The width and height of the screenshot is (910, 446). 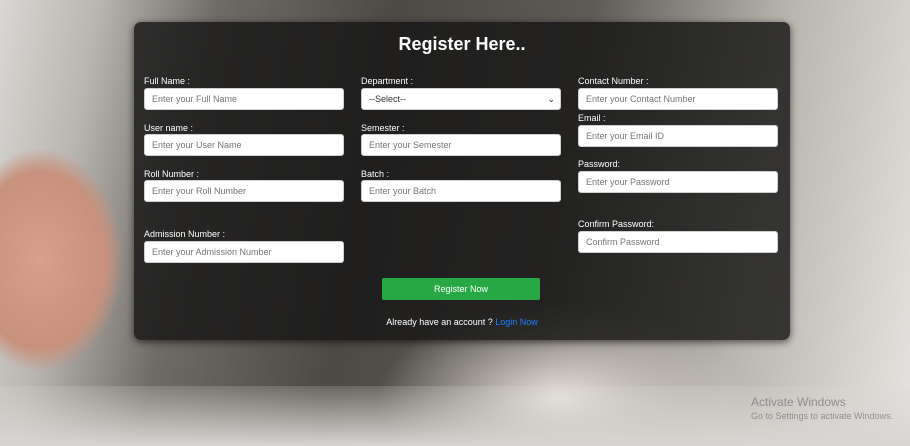 I want to click on watermark-subtitle: Go to Settings to activate Windows., so click(x=822, y=416).